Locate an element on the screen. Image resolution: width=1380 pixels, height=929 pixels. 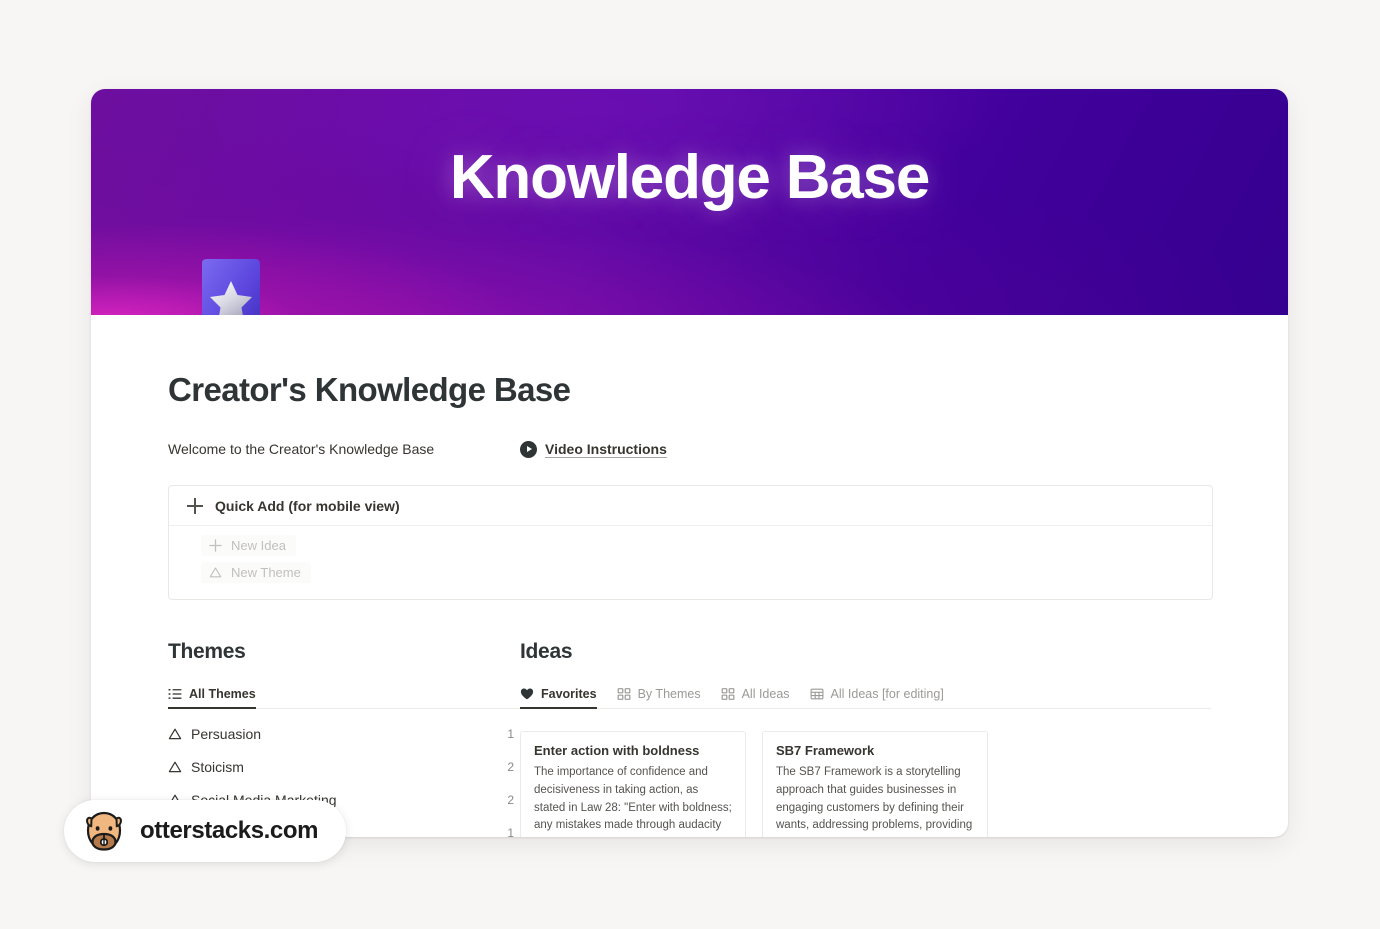
tab-all-themes-label: All Themes is located at coordinates (222, 694).